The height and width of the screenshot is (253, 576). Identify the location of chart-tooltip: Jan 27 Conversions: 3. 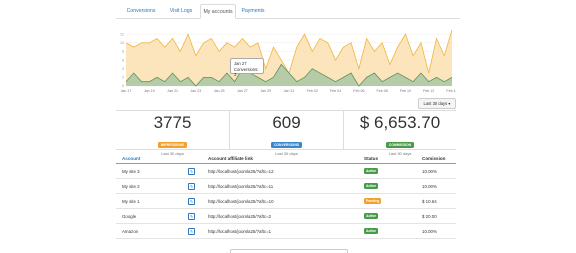
(247, 67).